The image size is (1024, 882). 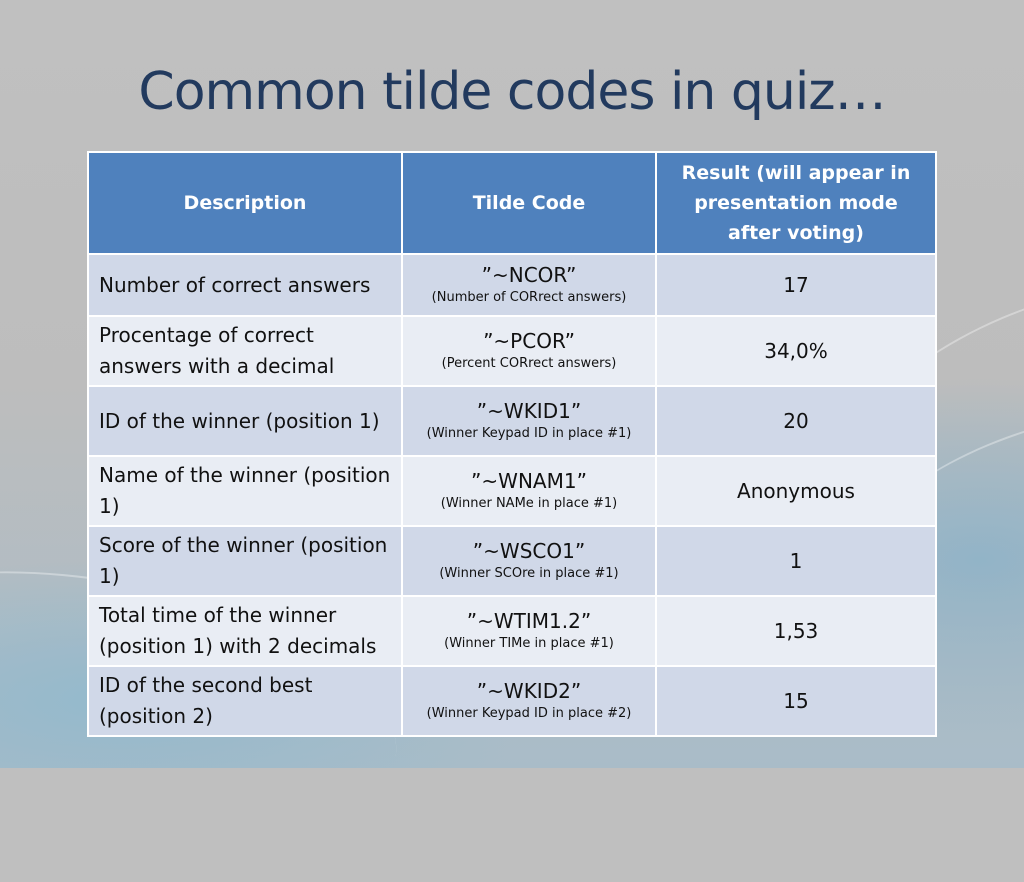 What do you see at coordinates (529, 551) in the screenshot?
I see `tilde-code: ”~WSCO1”` at bounding box center [529, 551].